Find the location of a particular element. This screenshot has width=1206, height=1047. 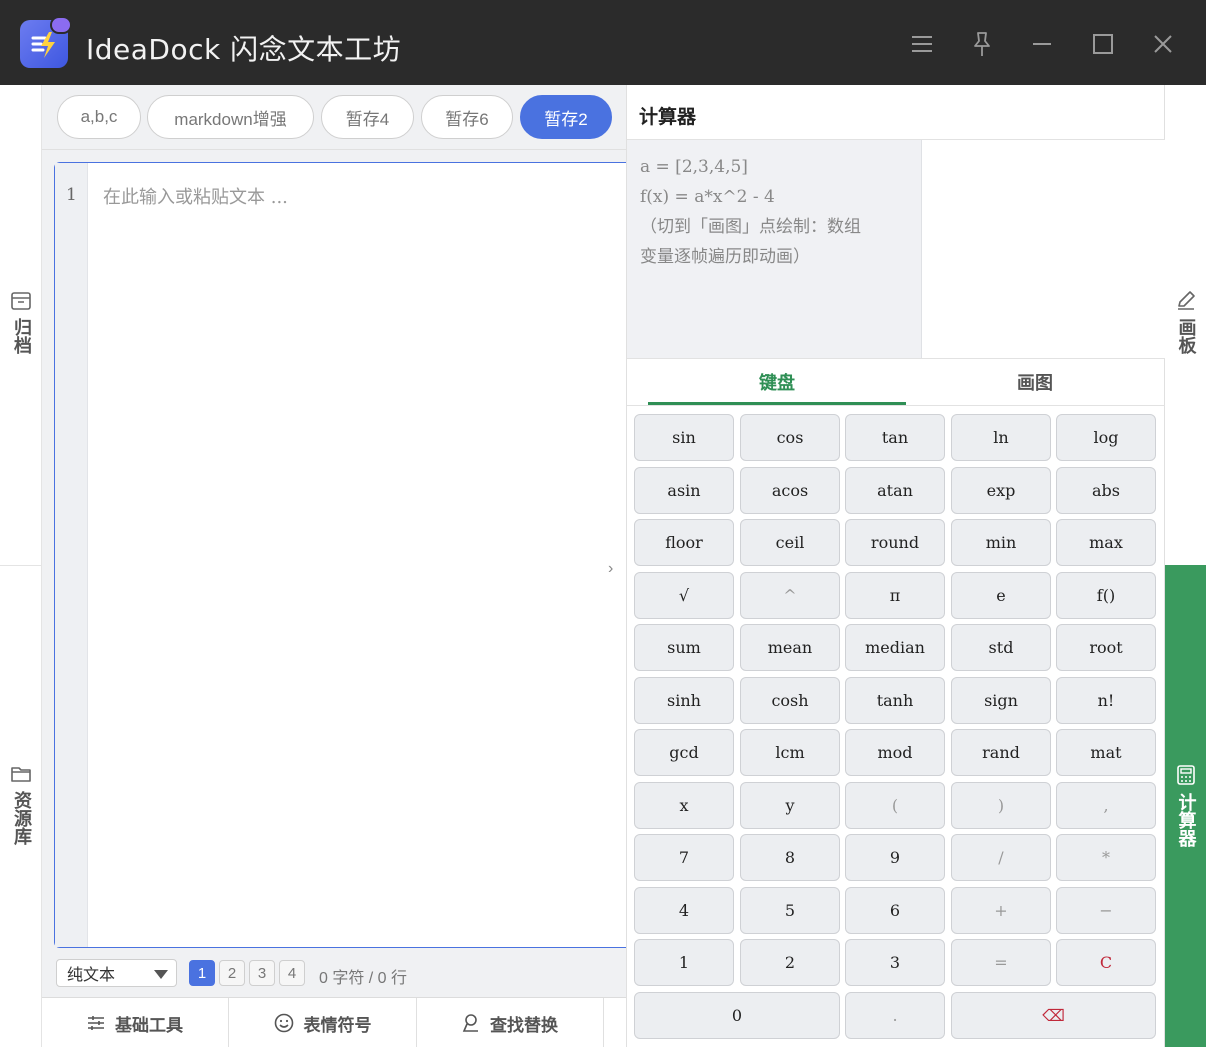

pin-icon is located at coordinates (982, 44).